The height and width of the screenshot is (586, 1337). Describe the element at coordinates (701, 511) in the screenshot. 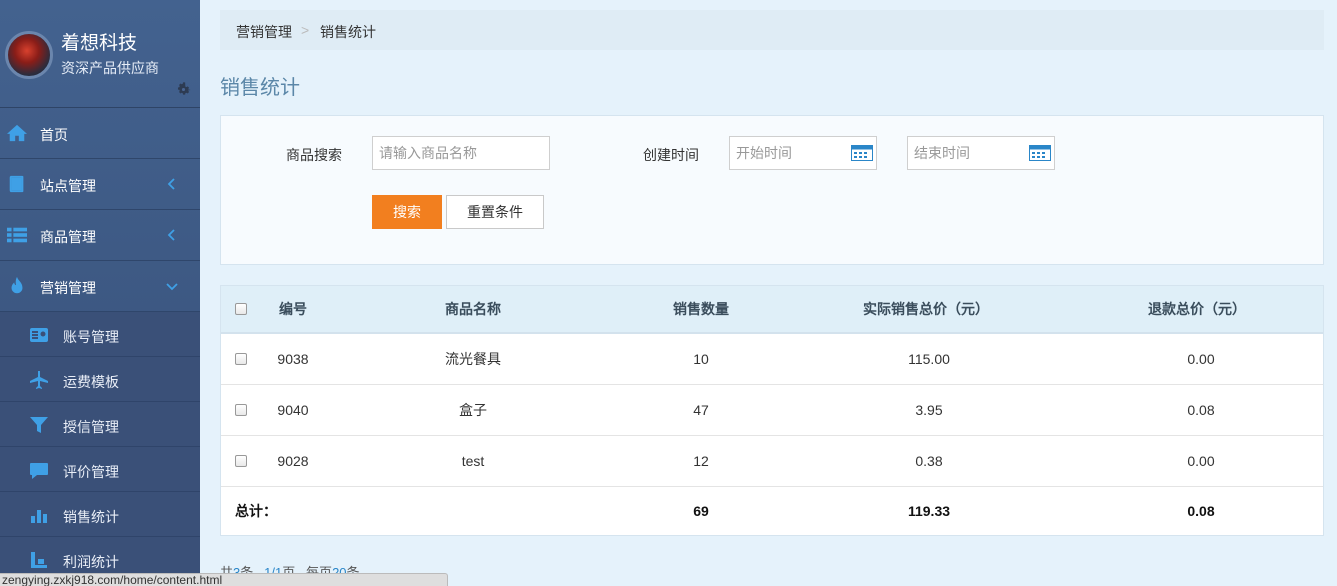

I see `total-quantity: 69` at that location.